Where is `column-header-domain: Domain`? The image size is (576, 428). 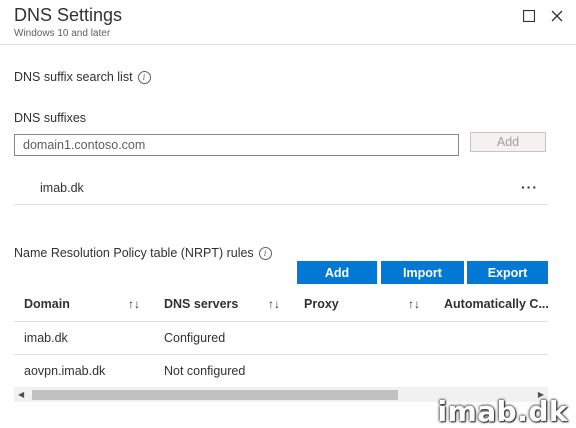
column-header-domain: Domain is located at coordinates (47, 304).